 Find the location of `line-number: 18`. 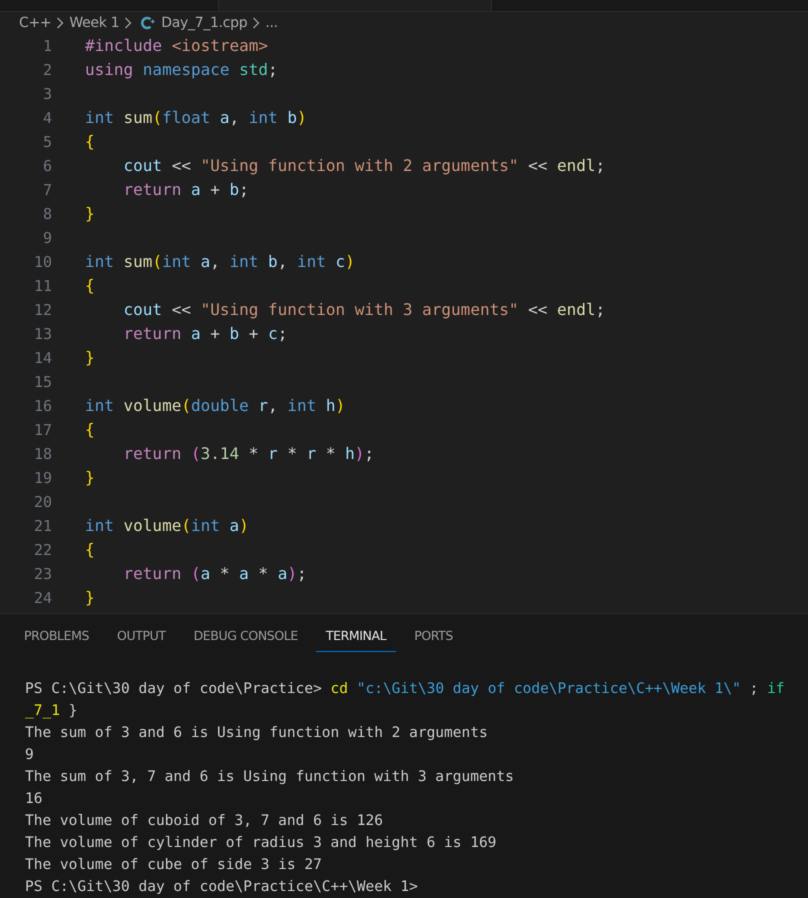

line-number: 18 is located at coordinates (42, 454).